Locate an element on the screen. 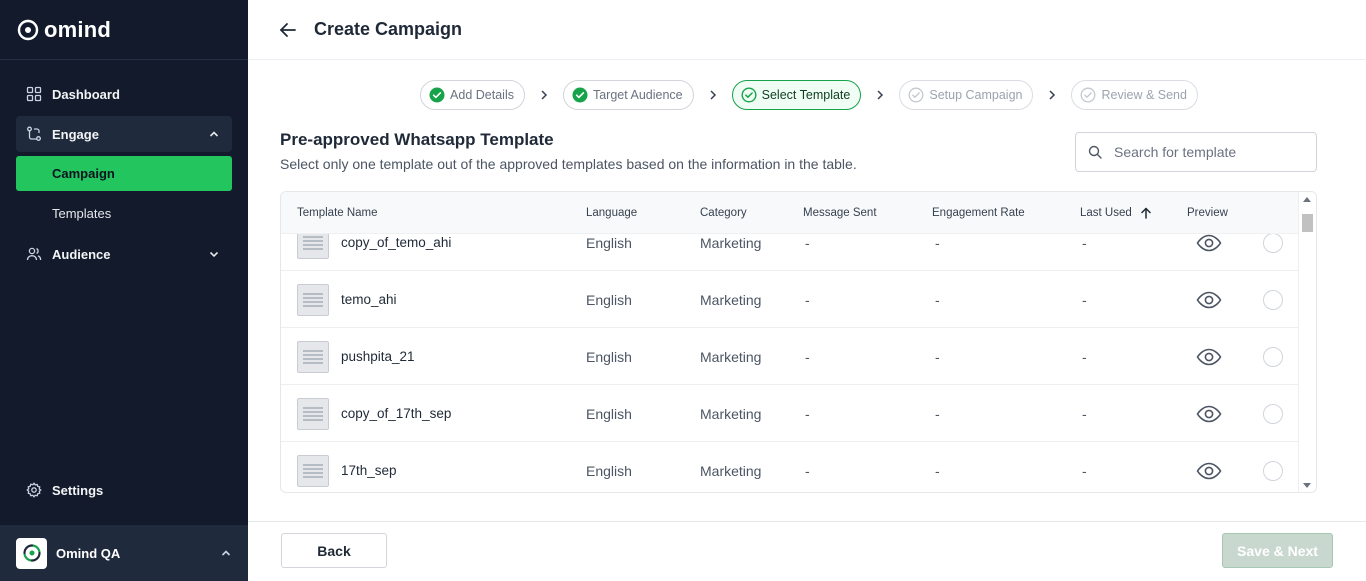  column-header-last-used: Last Used is located at coordinates (1116, 213).